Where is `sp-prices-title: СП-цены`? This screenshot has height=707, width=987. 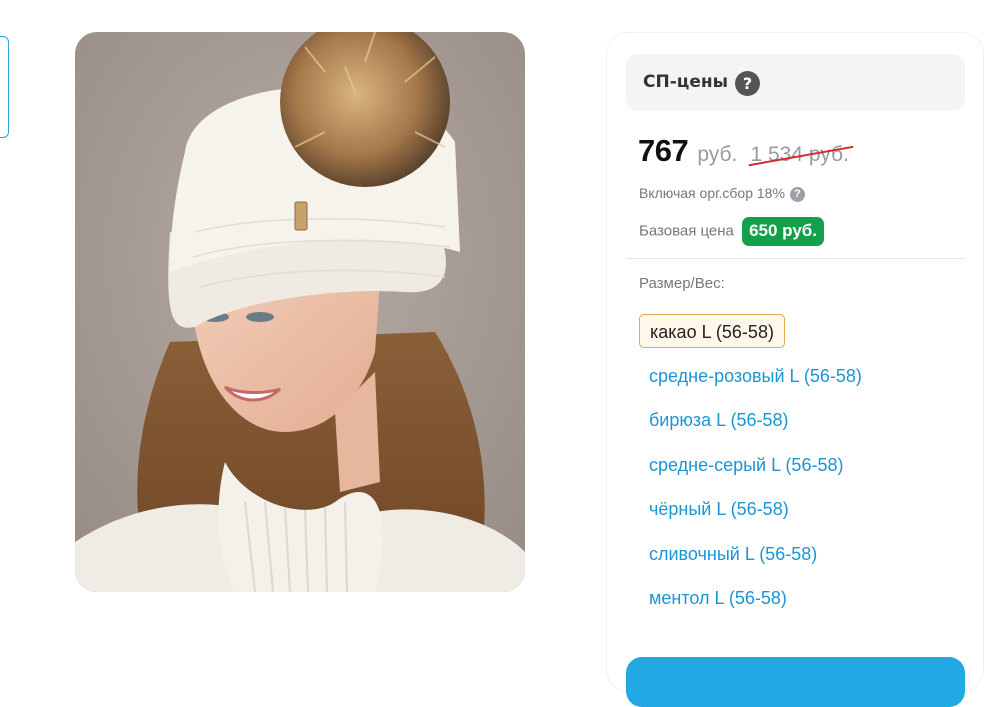
sp-prices-title: СП-цены is located at coordinates (686, 82).